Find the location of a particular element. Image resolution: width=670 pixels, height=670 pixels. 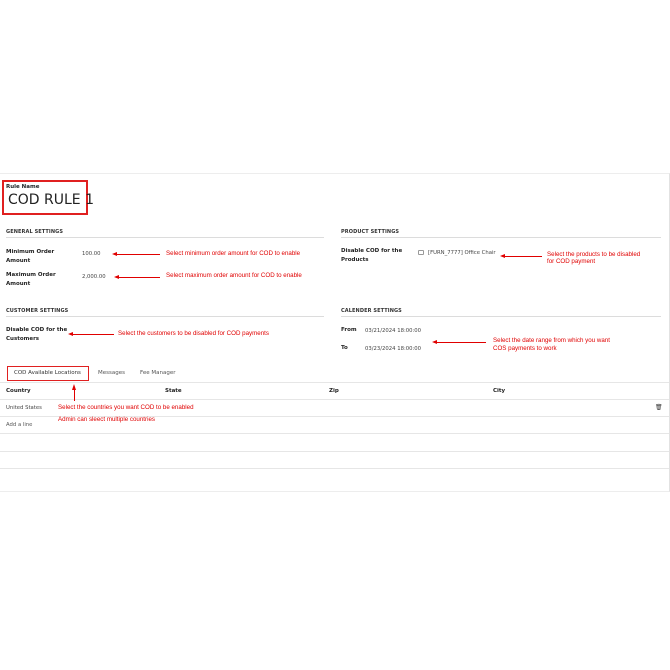

column-state: State is located at coordinates (173, 391).